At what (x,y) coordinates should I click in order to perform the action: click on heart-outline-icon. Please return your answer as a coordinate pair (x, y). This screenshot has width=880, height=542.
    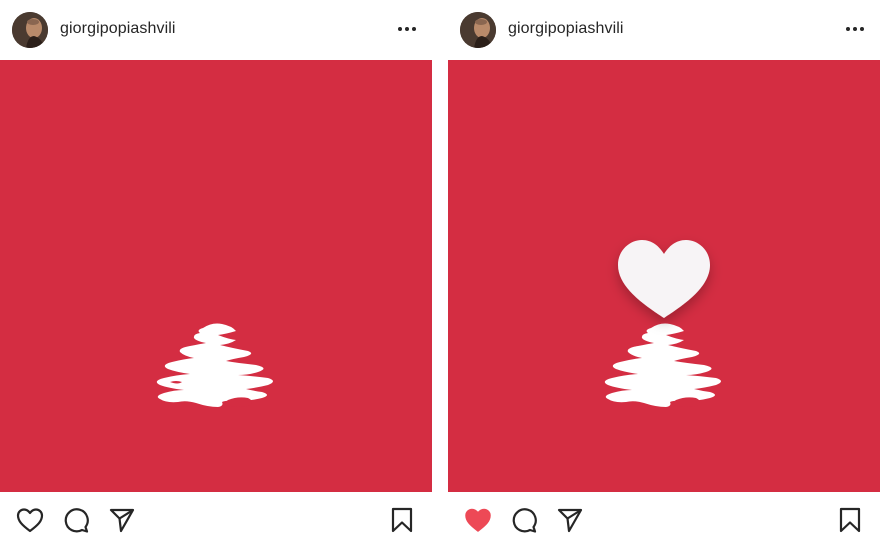
    Looking at the image, I should click on (30, 520).